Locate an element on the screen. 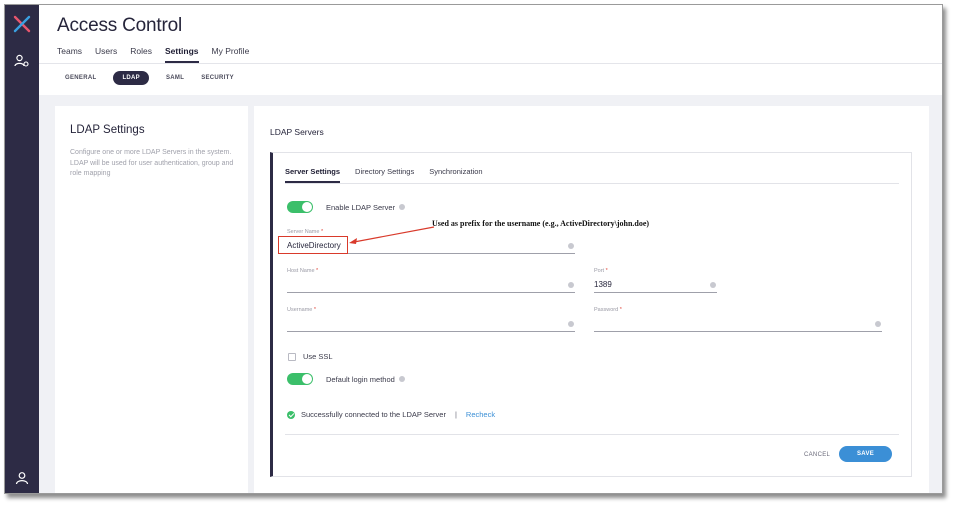 This screenshot has height=506, width=956. port-value: 1389 is located at coordinates (603, 284).